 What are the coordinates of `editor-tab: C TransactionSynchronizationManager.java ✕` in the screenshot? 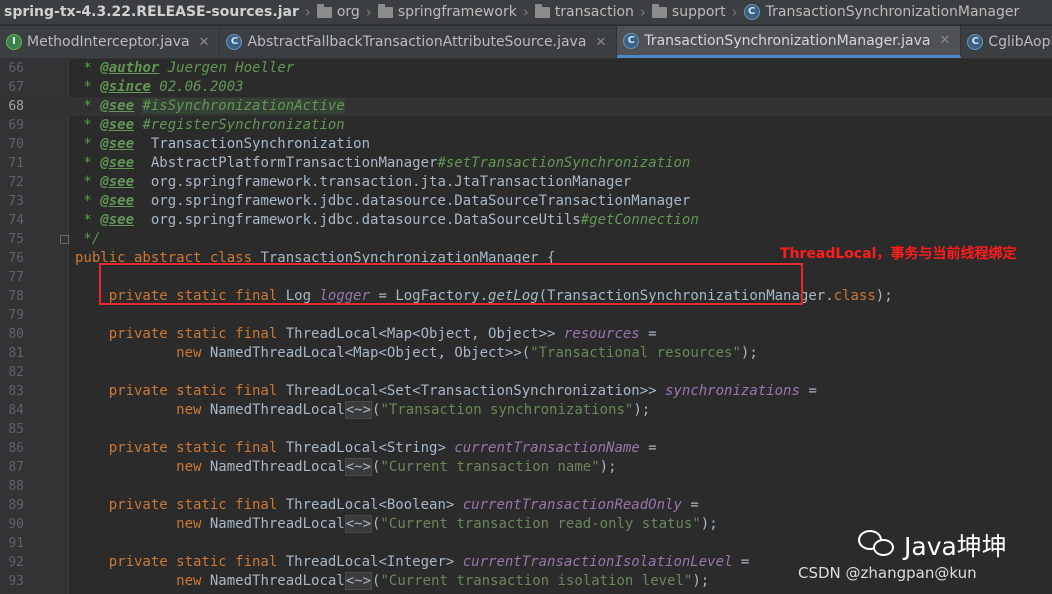 It's located at (789, 42).